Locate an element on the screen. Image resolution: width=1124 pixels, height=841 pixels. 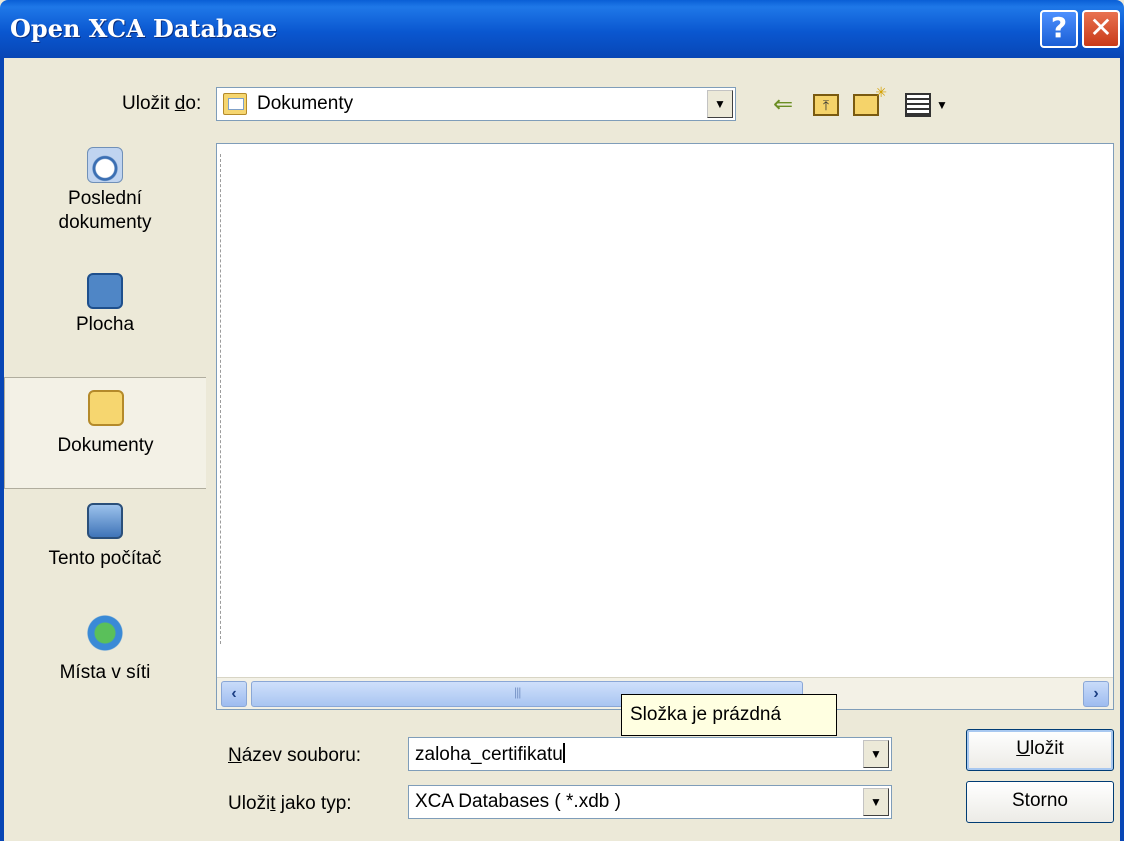
lookin-combobox: Dokumenty ▼ is located at coordinates (476, 104).